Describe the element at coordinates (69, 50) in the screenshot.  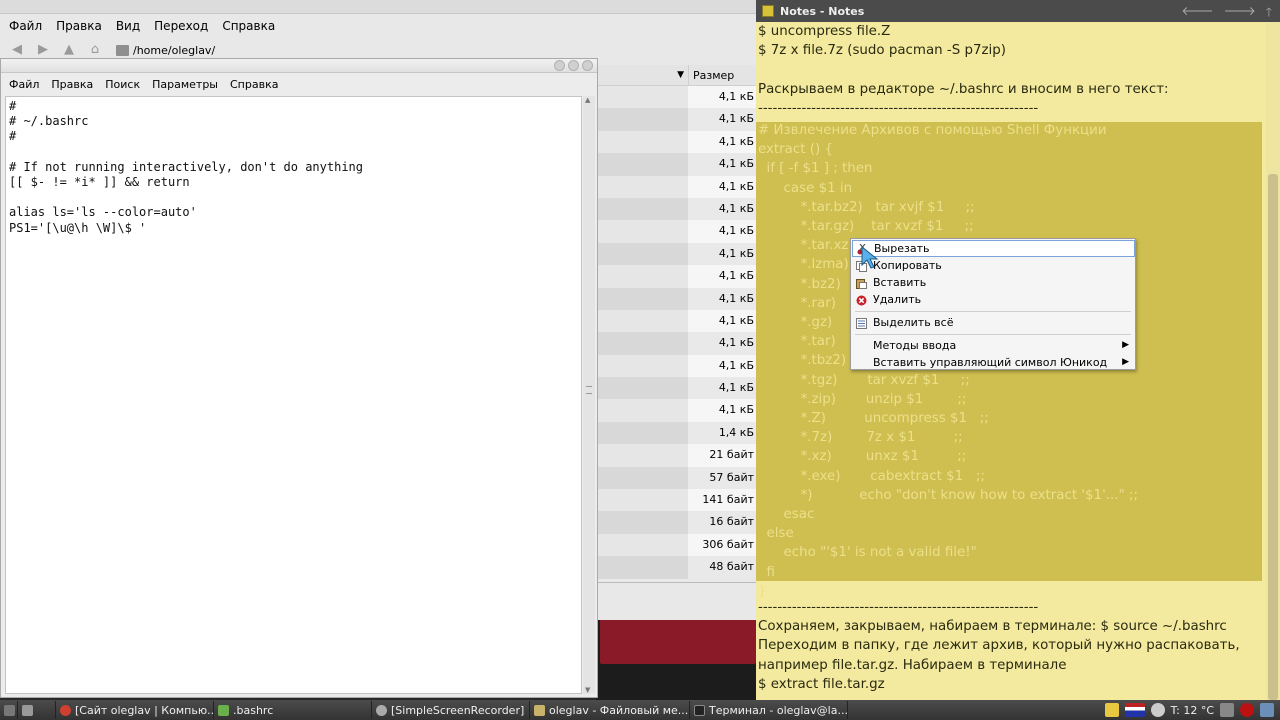
I see `up-icon: ▲` at that location.